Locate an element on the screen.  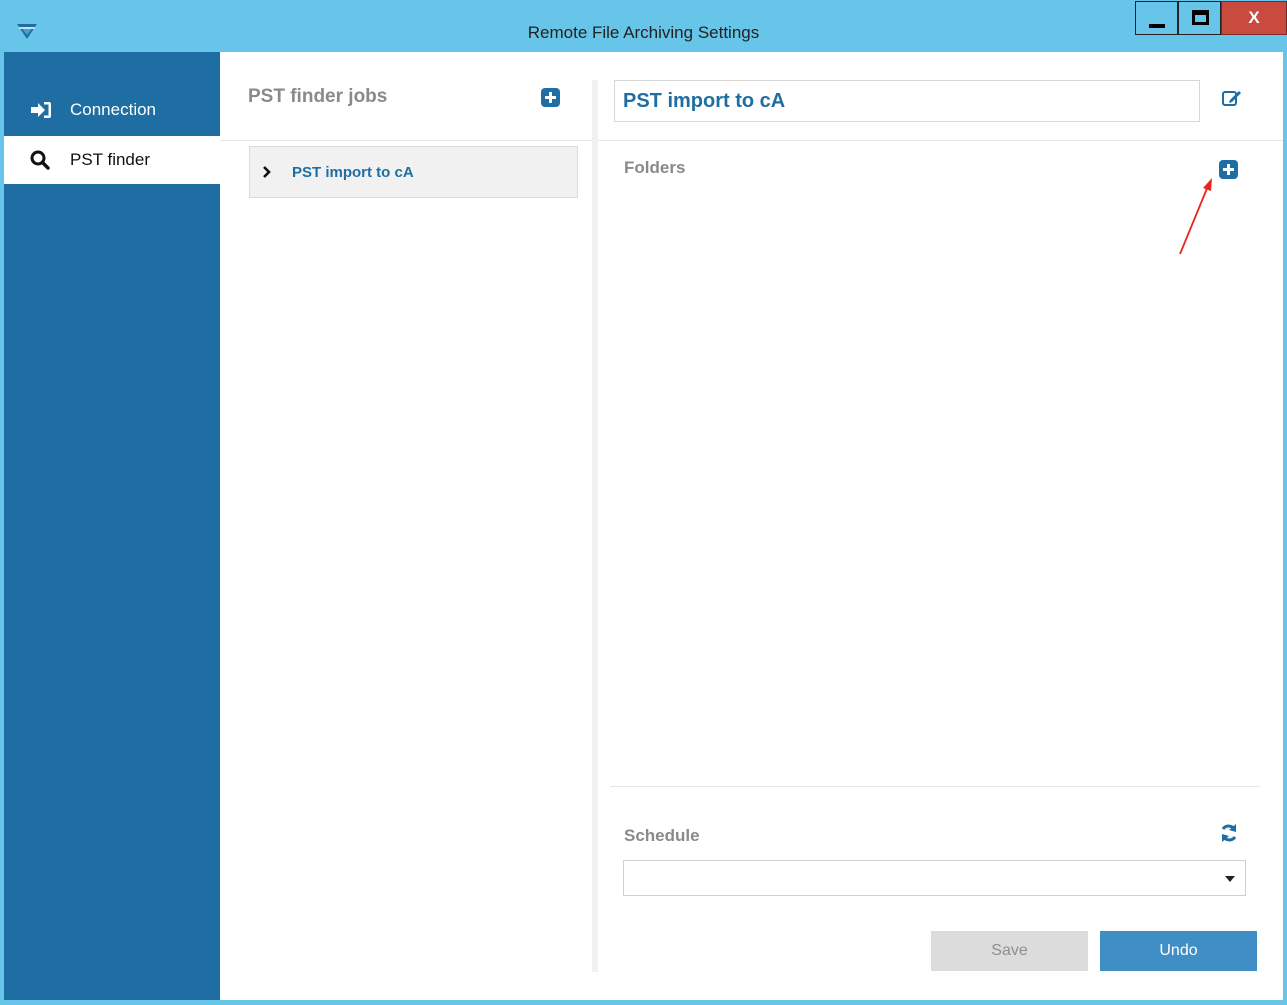
title-bar: Remote File Archiving Settings X is located at coordinates (643, 26).